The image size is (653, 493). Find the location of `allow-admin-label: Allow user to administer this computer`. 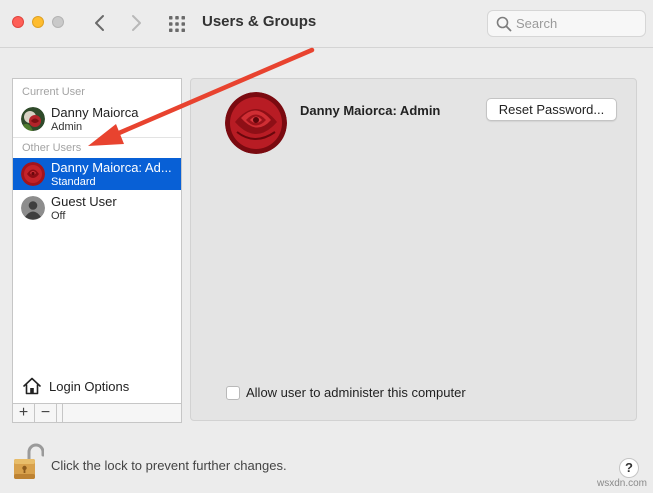

allow-admin-label: Allow user to administer this computer is located at coordinates (356, 392).